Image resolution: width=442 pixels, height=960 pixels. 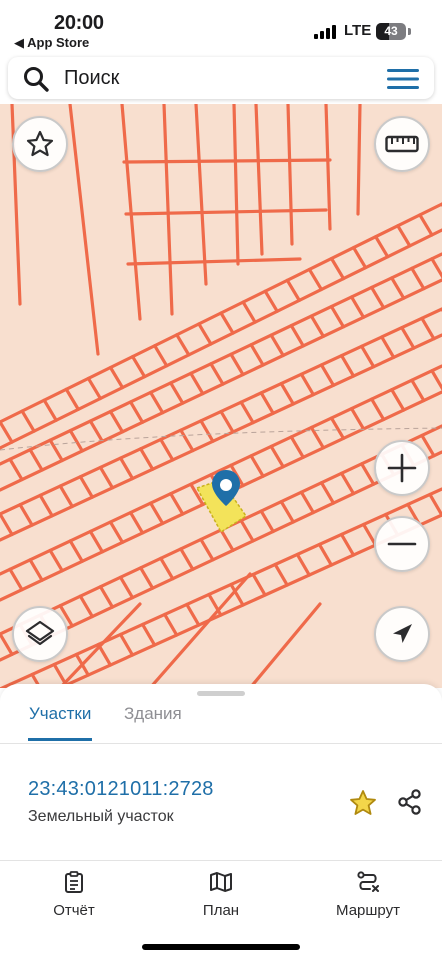 I want to click on hamburger-menu-icon, so click(x=403, y=79).